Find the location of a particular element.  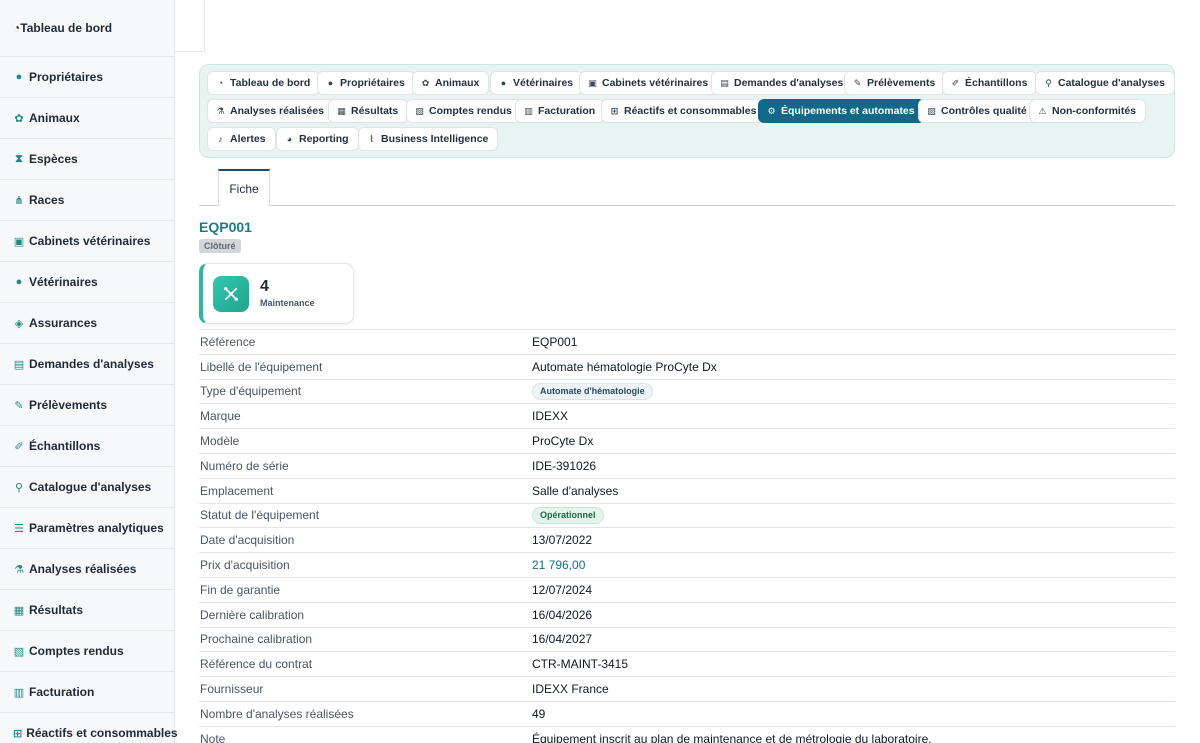

sidebar-item-label: Prélèvements is located at coordinates (68, 405).